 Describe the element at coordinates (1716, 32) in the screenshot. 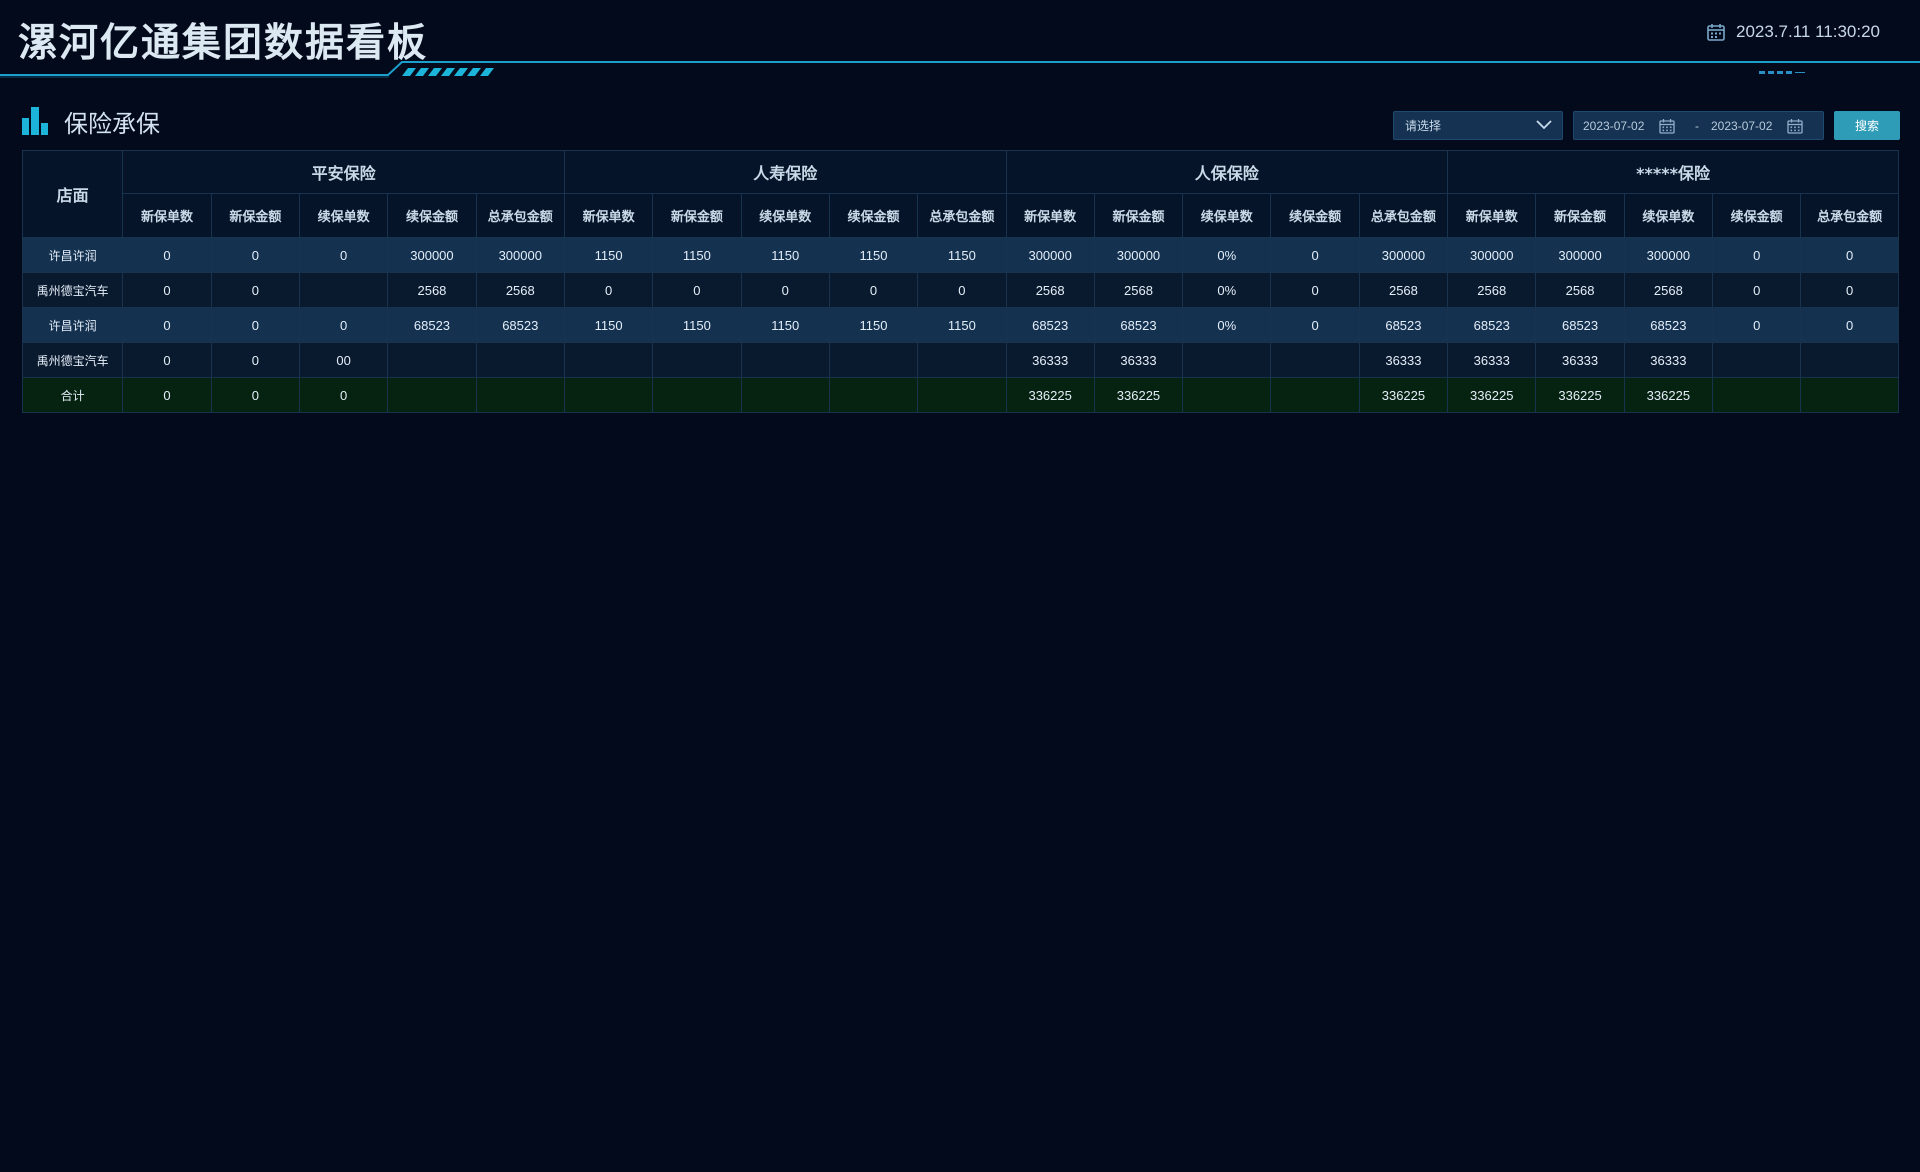

I see `calendar-icon` at that location.